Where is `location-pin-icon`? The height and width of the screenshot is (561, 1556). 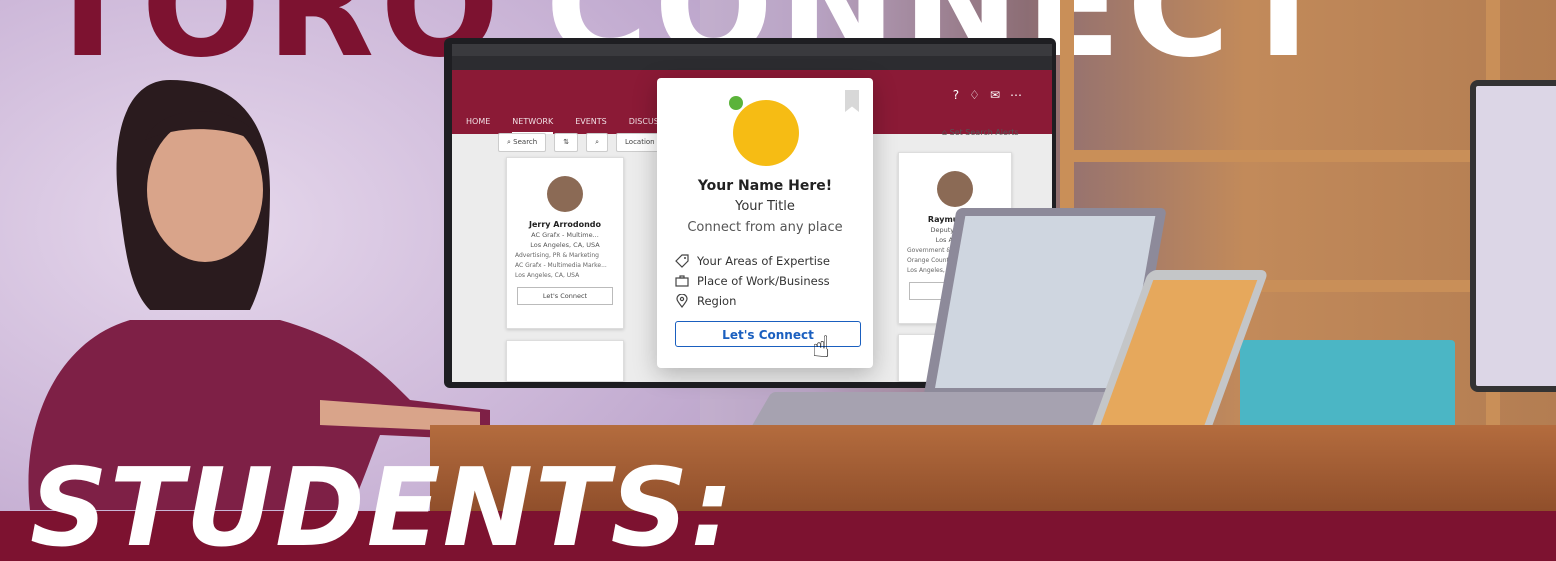
location-pin-icon is located at coordinates (682, 301).